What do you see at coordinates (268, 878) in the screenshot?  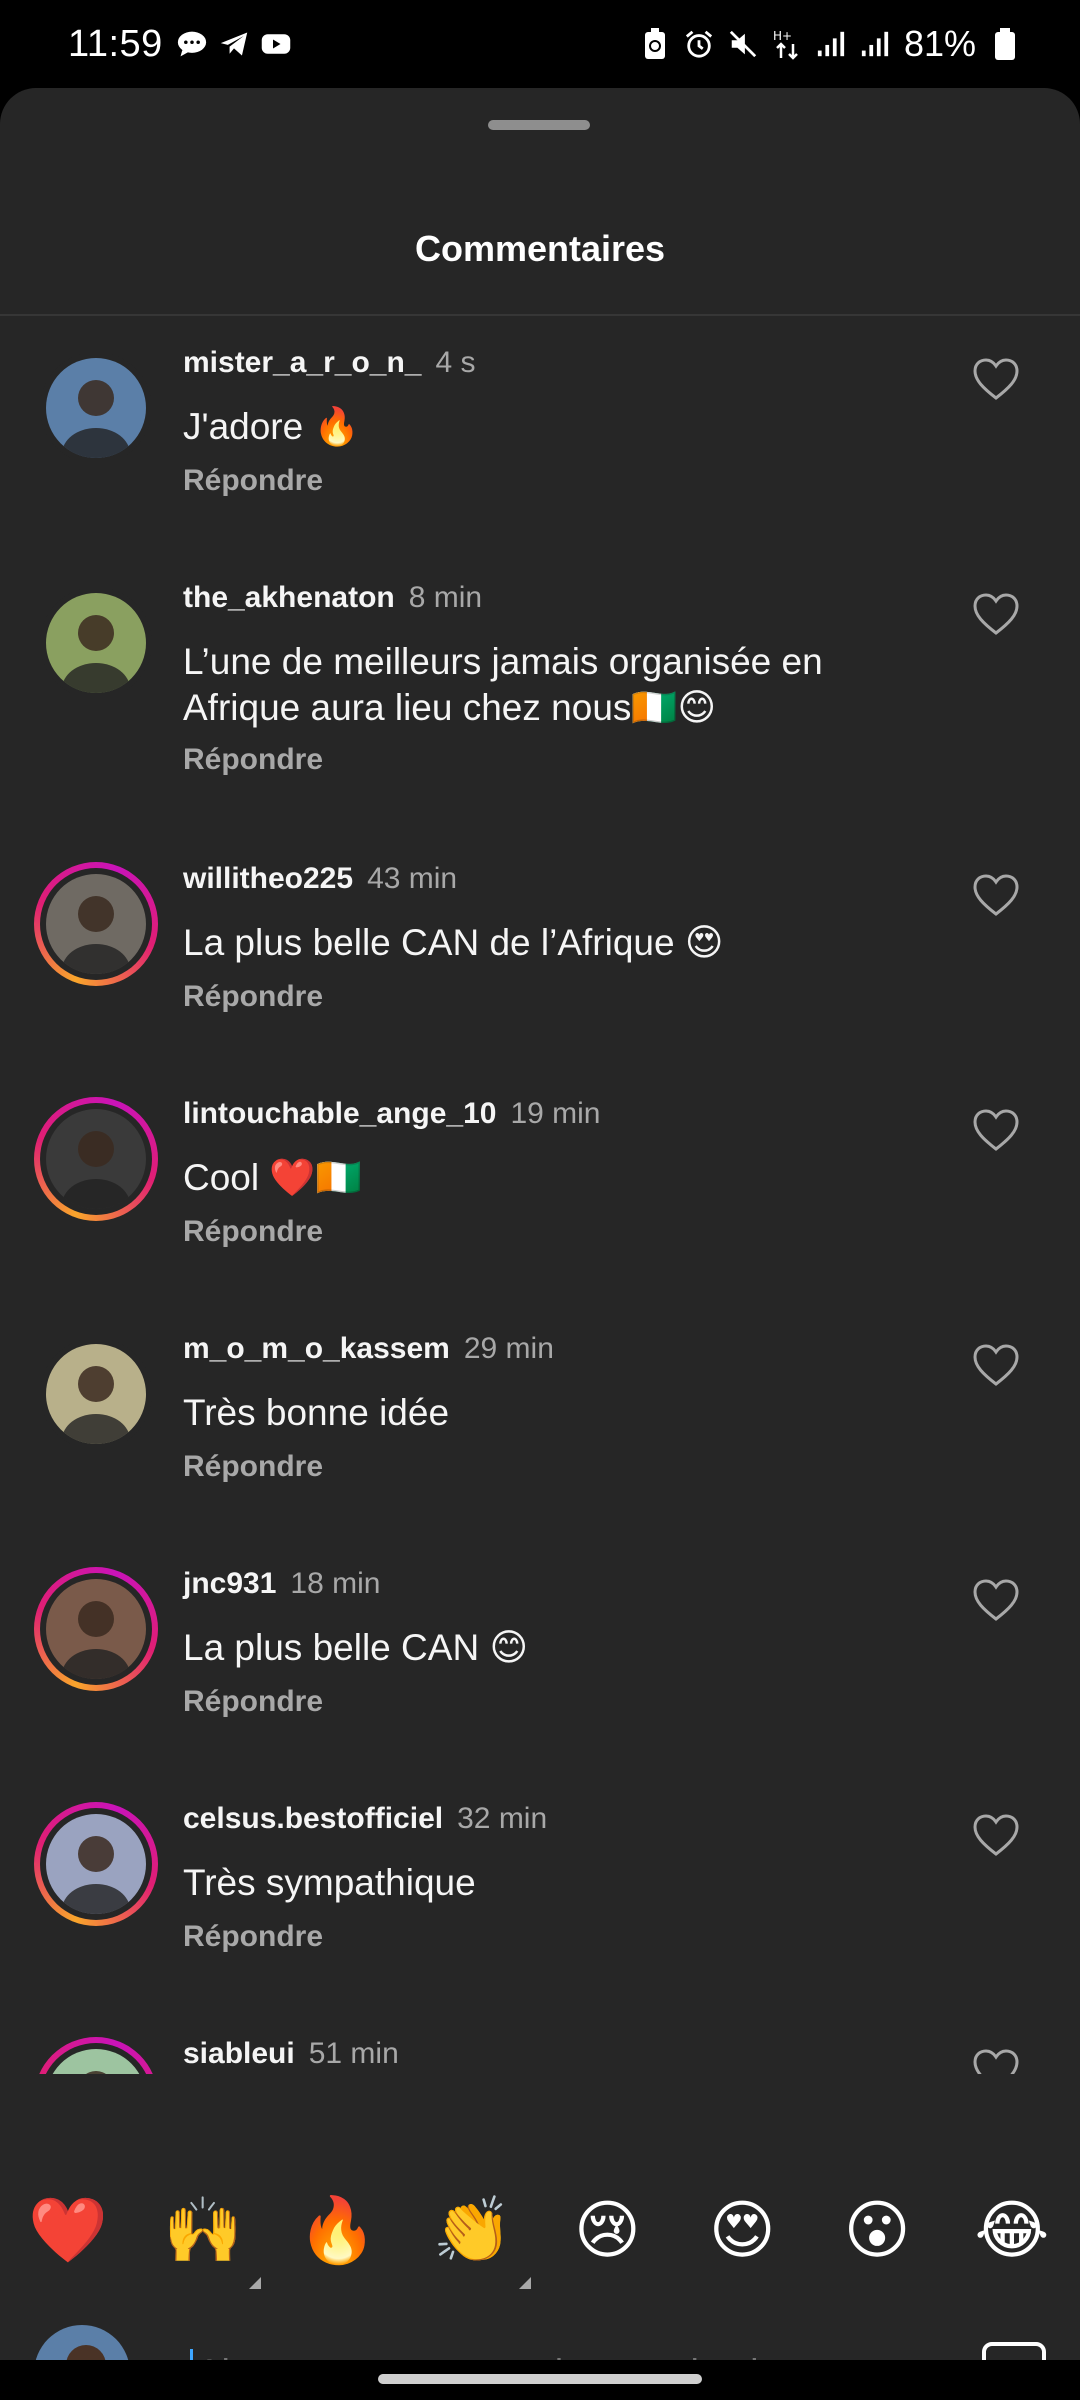 I see `comment-username: willitheo225` at bounding box center [268, 878].